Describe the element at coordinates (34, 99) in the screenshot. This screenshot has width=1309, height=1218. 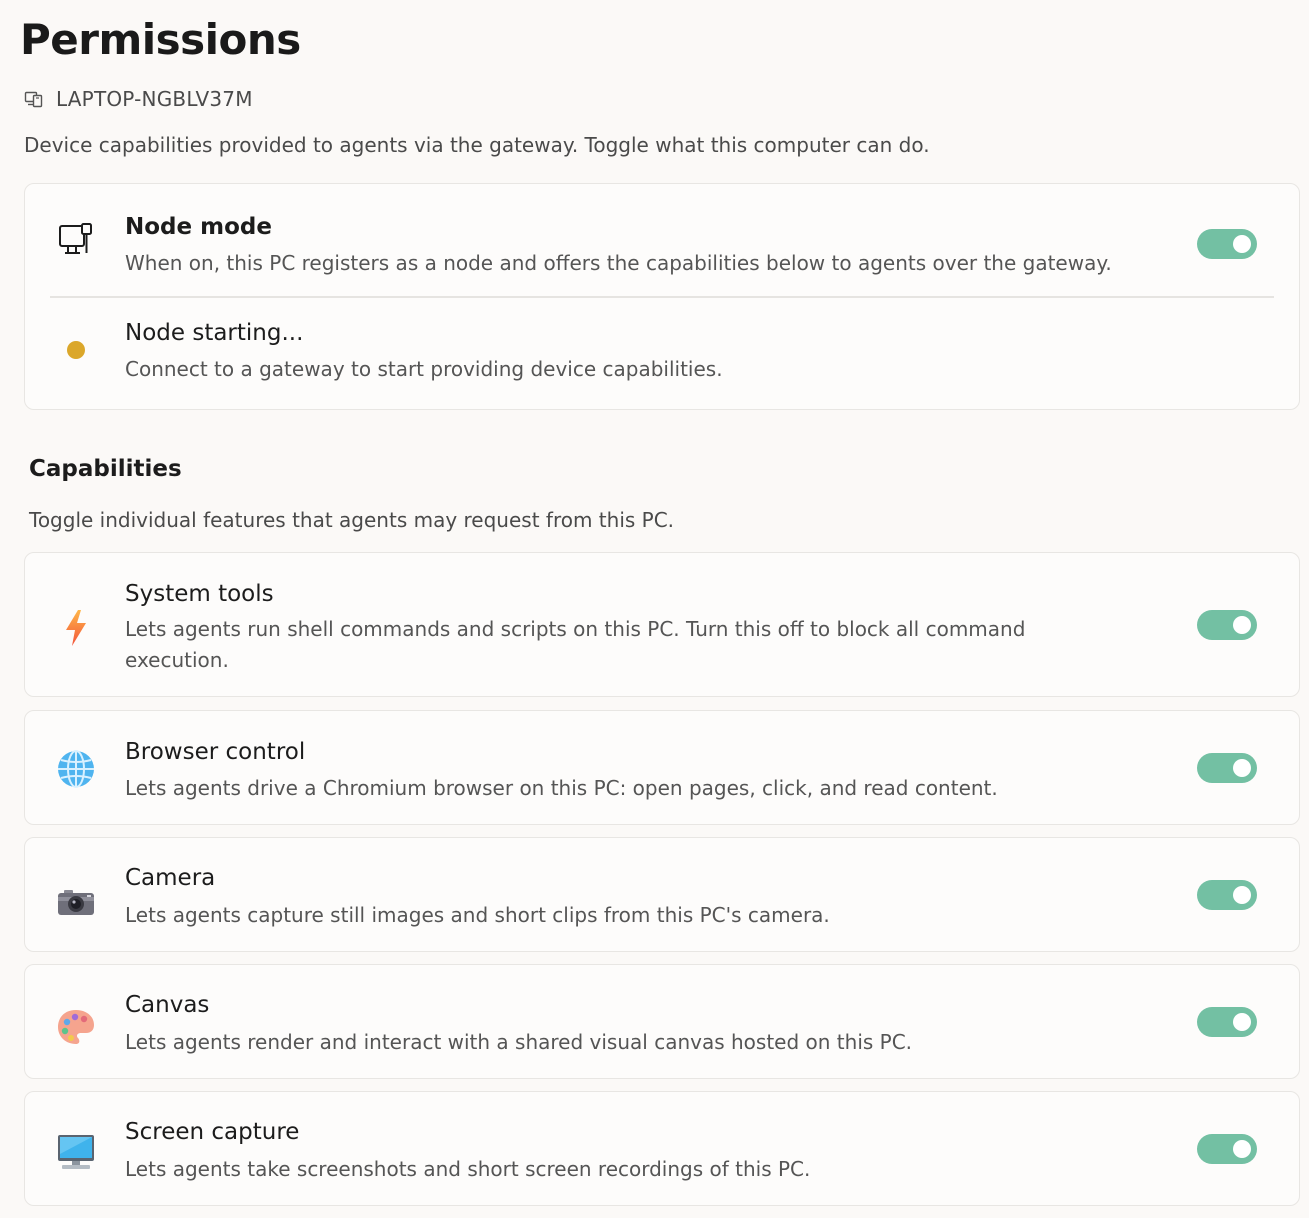
I see `devices-icon` at that location.